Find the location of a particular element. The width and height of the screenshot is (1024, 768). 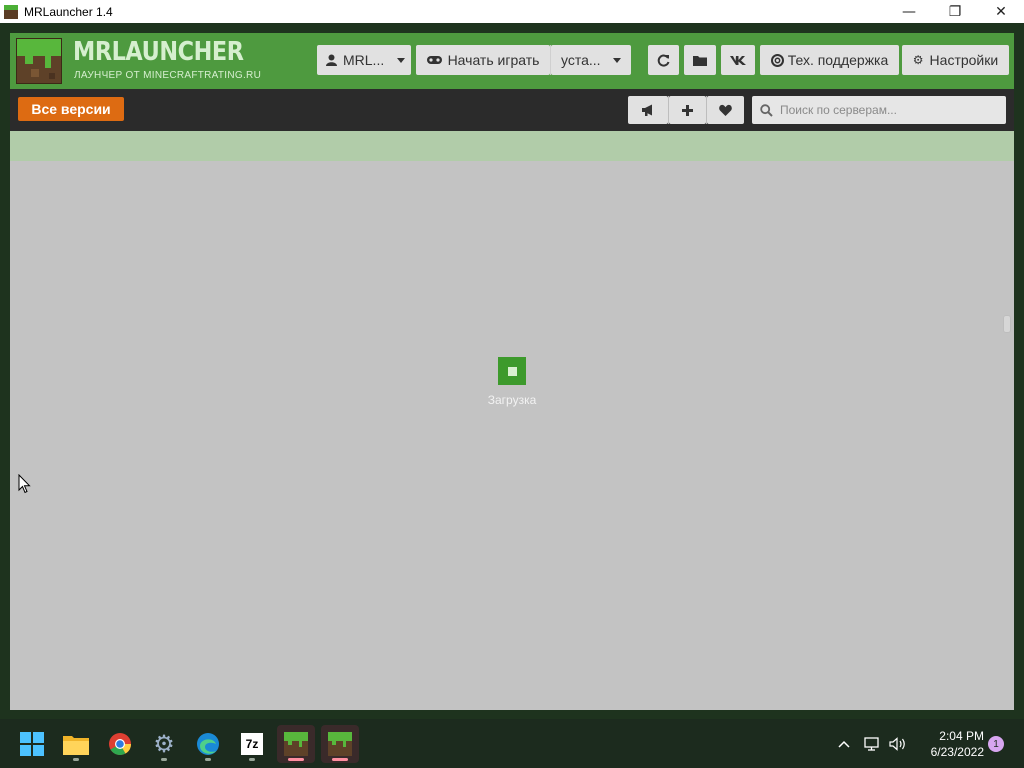

all-versions-button: Все версии is located at coordinates (71, 109).